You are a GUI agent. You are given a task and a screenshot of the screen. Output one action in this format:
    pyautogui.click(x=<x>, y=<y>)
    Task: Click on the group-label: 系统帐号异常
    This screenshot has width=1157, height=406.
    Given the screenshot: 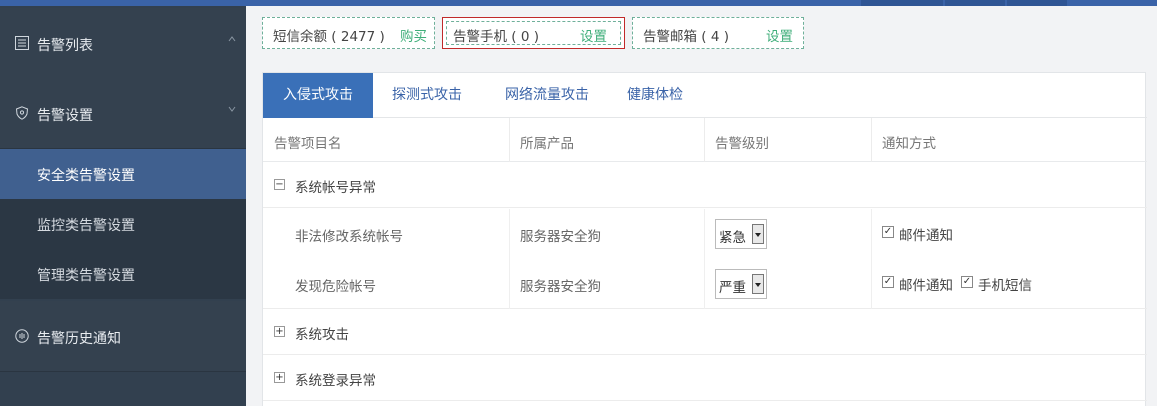 What is the action you would take?
    pyautogui.click(x=335, y=188)
    